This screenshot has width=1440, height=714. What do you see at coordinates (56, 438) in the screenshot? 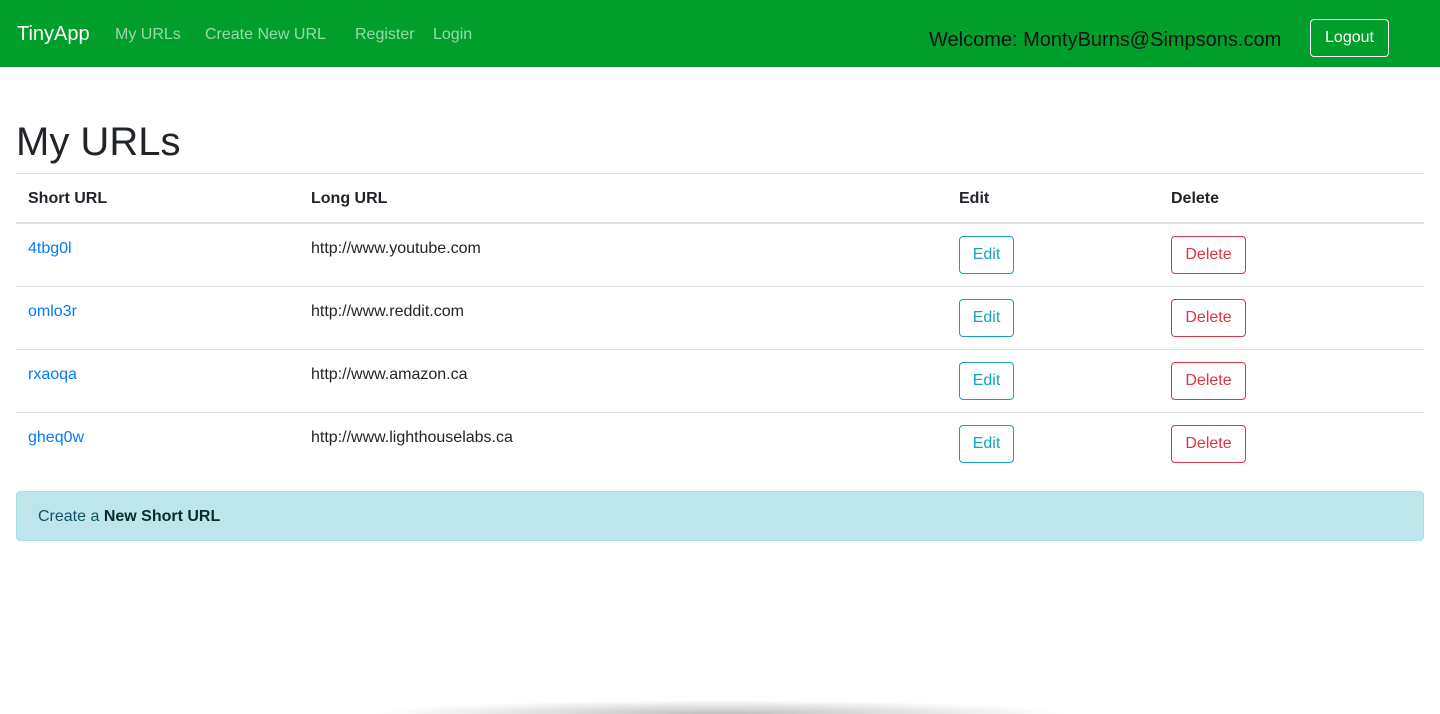
I see `short-url-link: gheq0w` at bounding box center [56, 438].